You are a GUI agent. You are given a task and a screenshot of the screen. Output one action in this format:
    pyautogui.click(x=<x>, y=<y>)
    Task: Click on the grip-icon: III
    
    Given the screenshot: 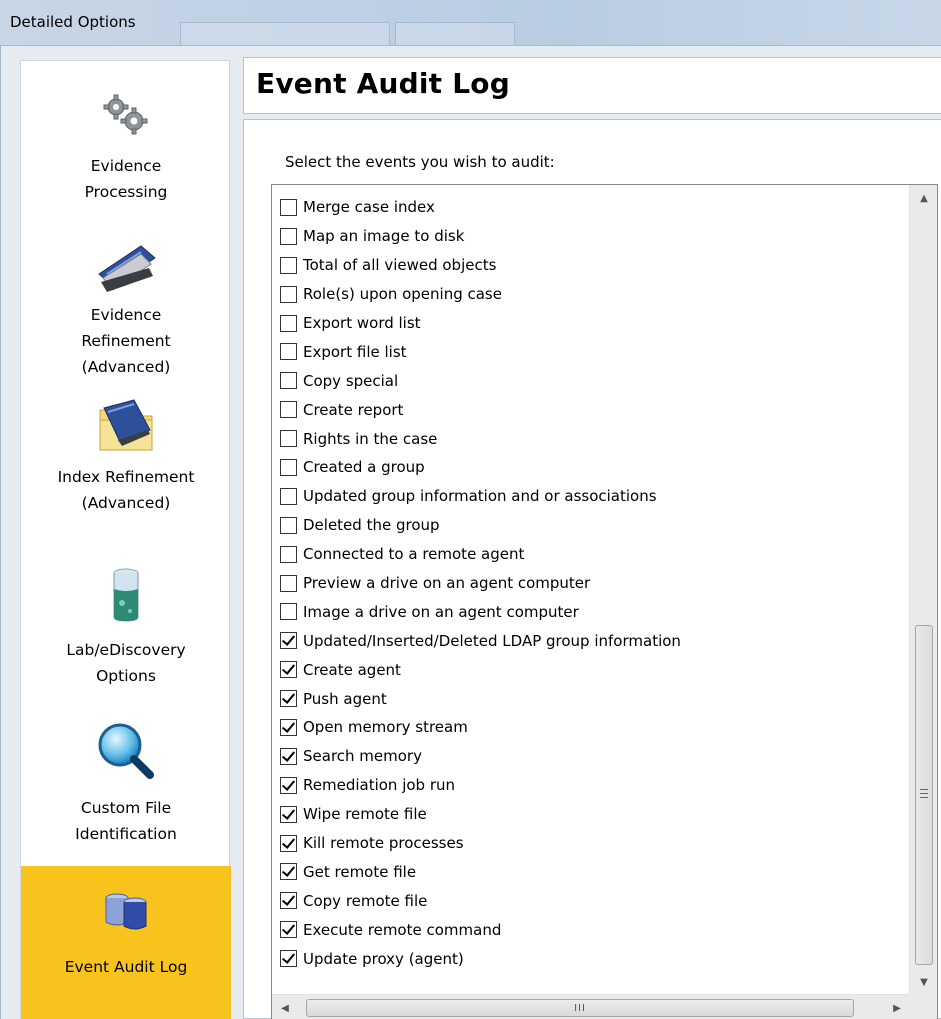 What is the action you would take?
    pyautogui.click(x=580, y=1008)
    